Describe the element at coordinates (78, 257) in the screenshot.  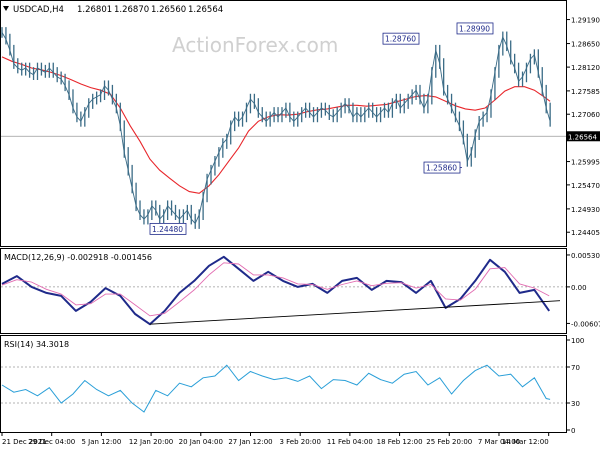
I see `macd-header: MACD(12,26,9) -0.002918 -0.001456` at that location.